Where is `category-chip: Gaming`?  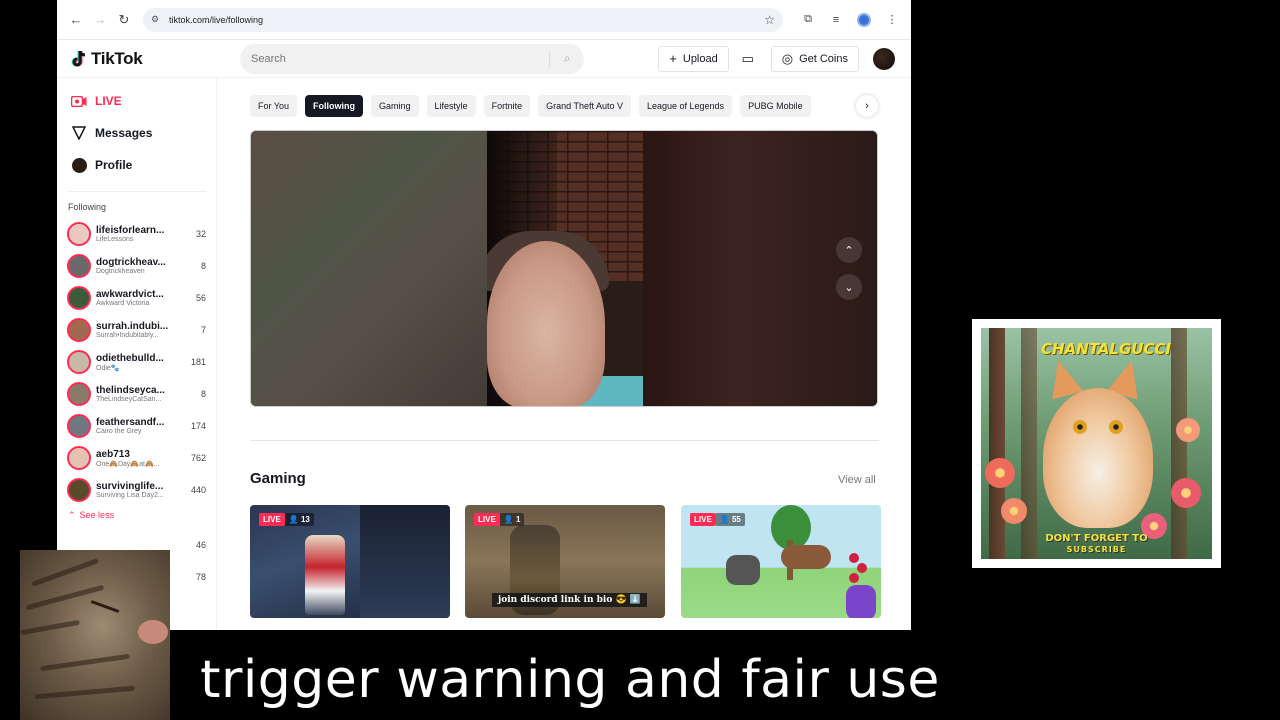
category-chip: Gaming is located at coordinates (395, 106).